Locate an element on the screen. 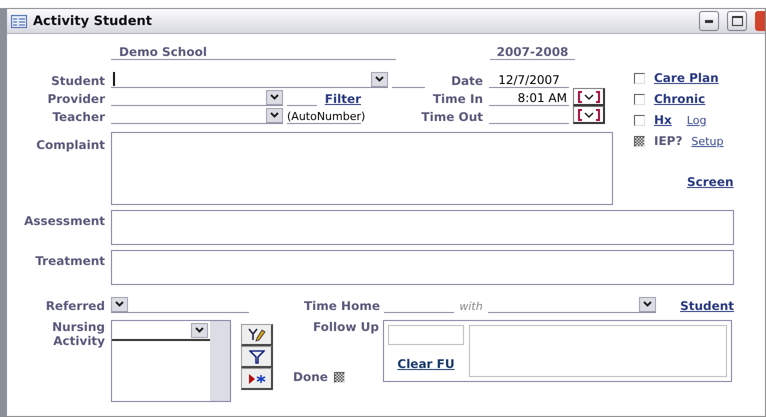  field-label: Done is located at coordinates (310, 377).